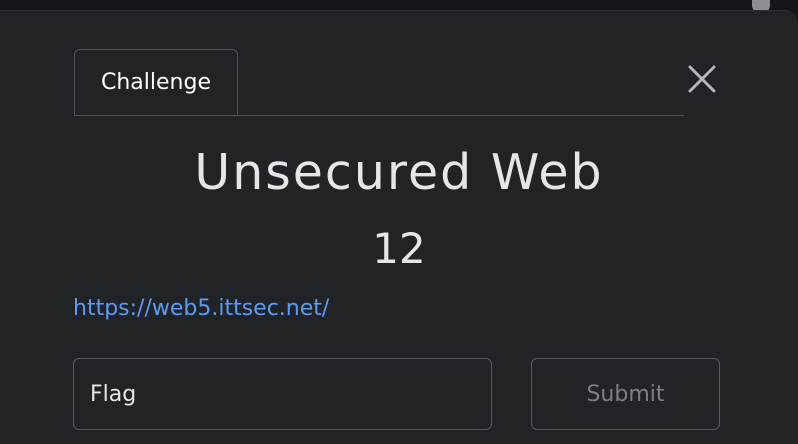  I want to click on flag-input, so click(282, 394).